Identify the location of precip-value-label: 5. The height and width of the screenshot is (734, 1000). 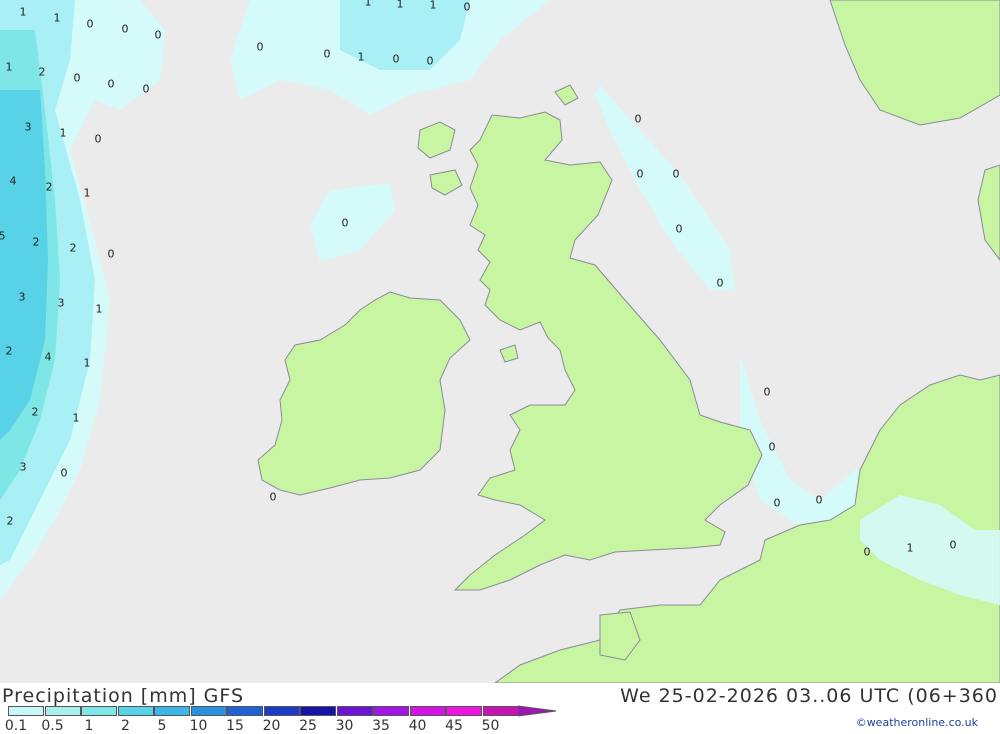
(3, 236).